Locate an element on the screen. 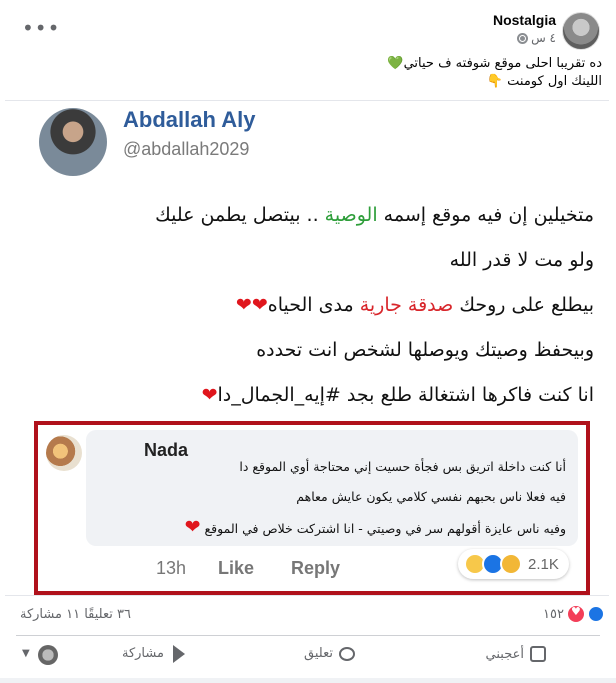 Image resolution: width=616 pixels, height=683 pixels. love-reaction-icon is located at coordinates (576, 613).